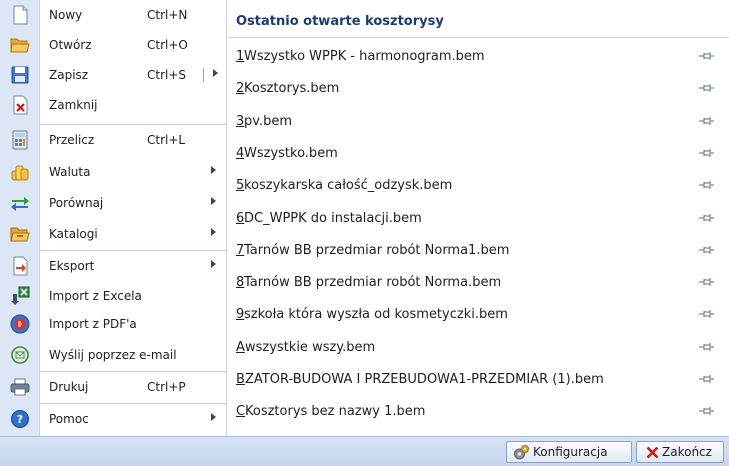 The image size is (729, 466). Describe the element at coordinates (20, 234) in the screenshot. I see `catalog-folder-icon` at that location.